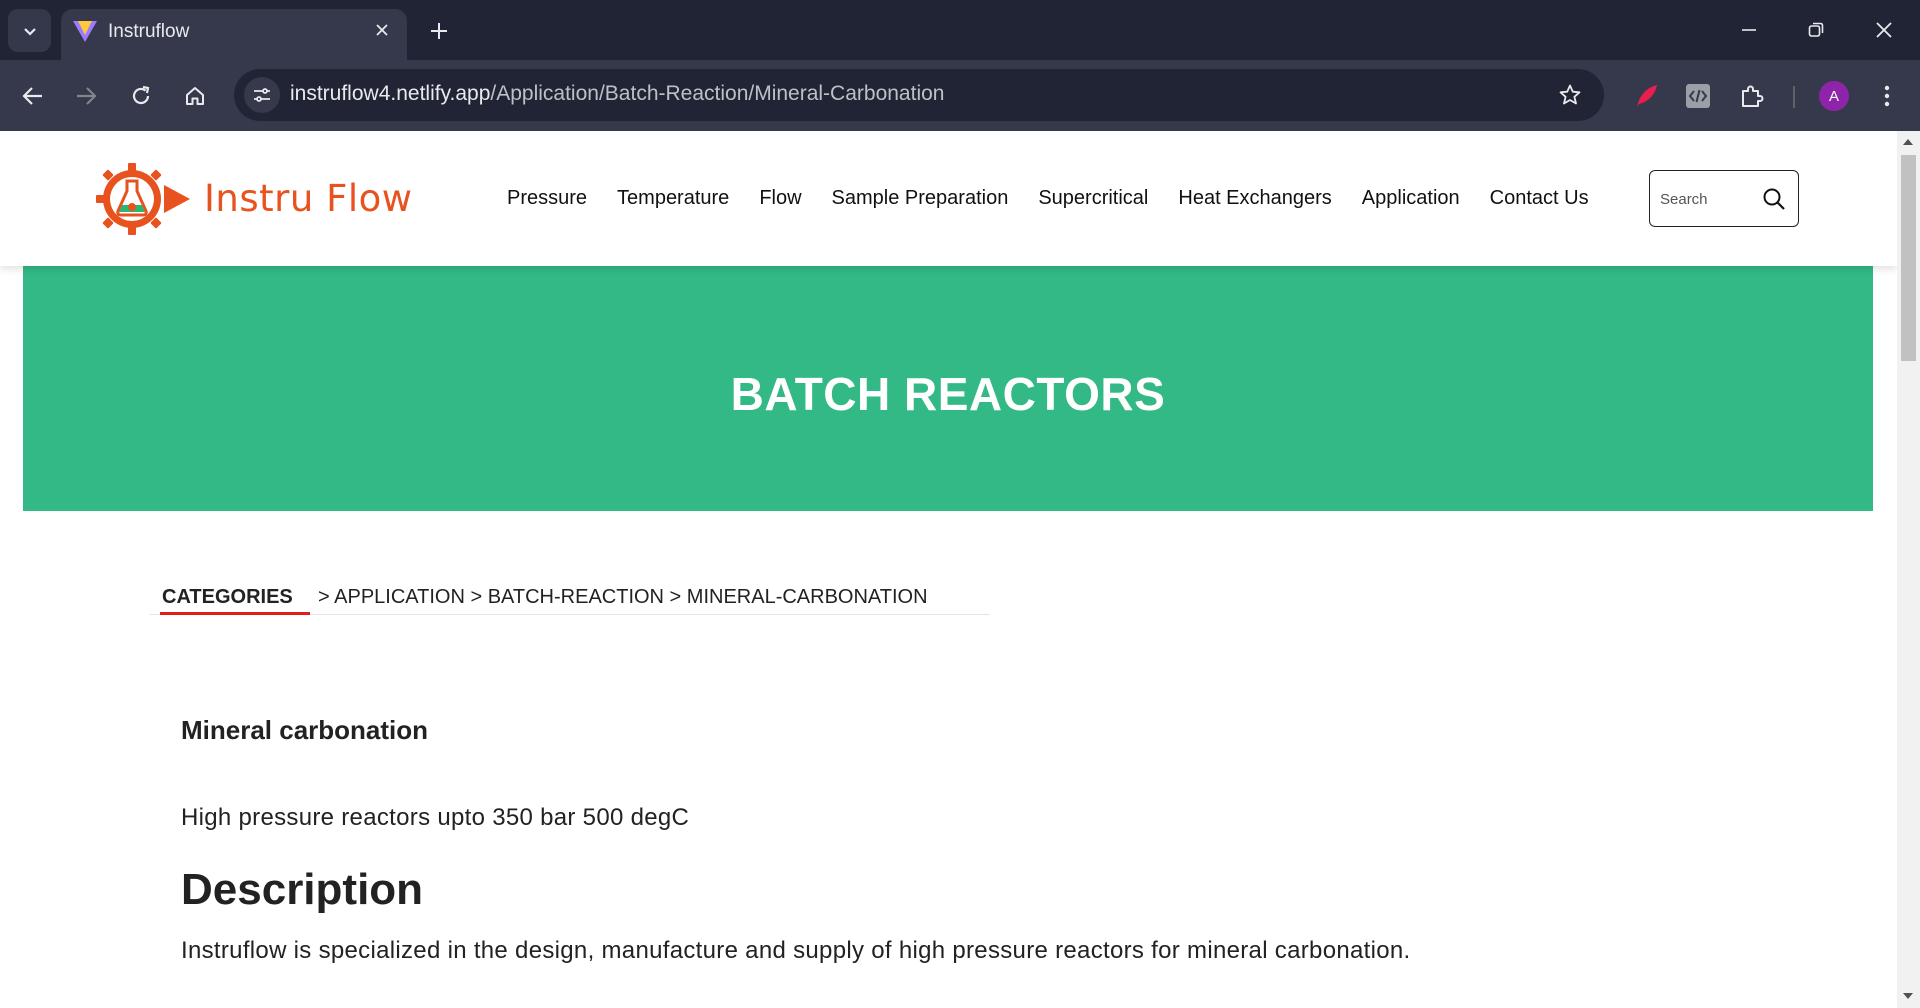  What do you see at coordinates (1908, 258) in the screenshot?
I see `scrollbar-thumb` at bounding box center [1908, 258].